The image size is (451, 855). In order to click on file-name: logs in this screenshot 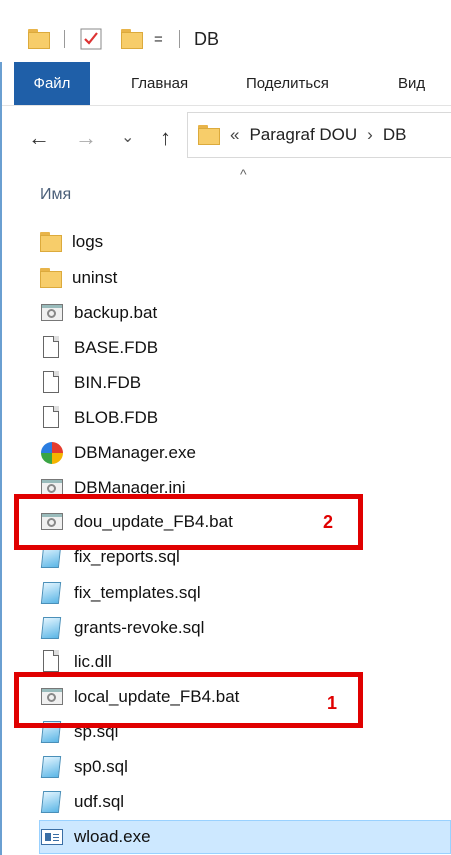, I will do `click(88, 241)`.